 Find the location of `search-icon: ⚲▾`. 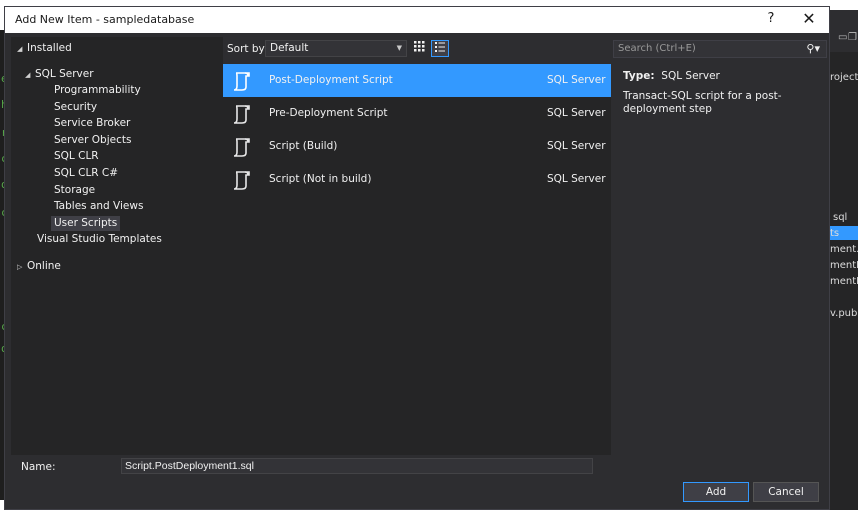

search-icon: ⚲▾ is located at coordinates (813, 49).